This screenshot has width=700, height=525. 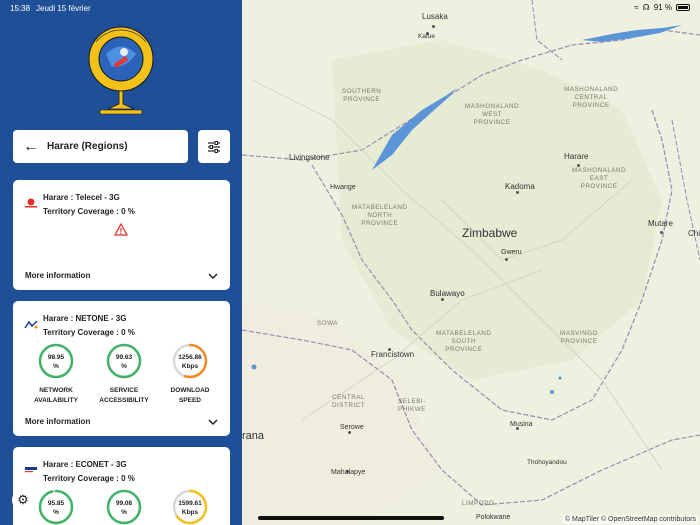 What do you see at coordinates (349, 401) in the screenshot?
I see `province-label: CENTRAL DISTRICT` at bounding box center [349, 401].